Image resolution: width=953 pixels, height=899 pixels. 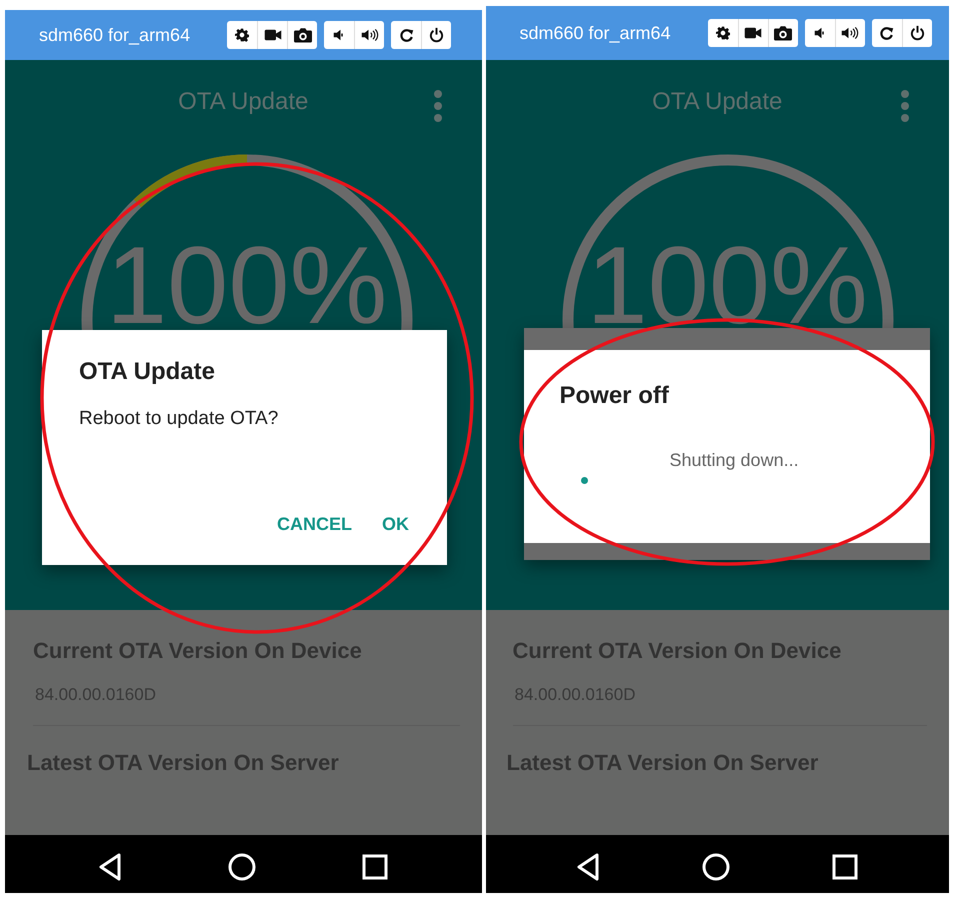 I want to click on dialog-button: CANCEL, so click(x=314, y=524).